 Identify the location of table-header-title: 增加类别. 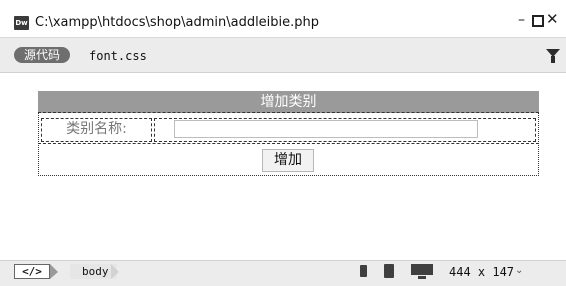
(288, 102).